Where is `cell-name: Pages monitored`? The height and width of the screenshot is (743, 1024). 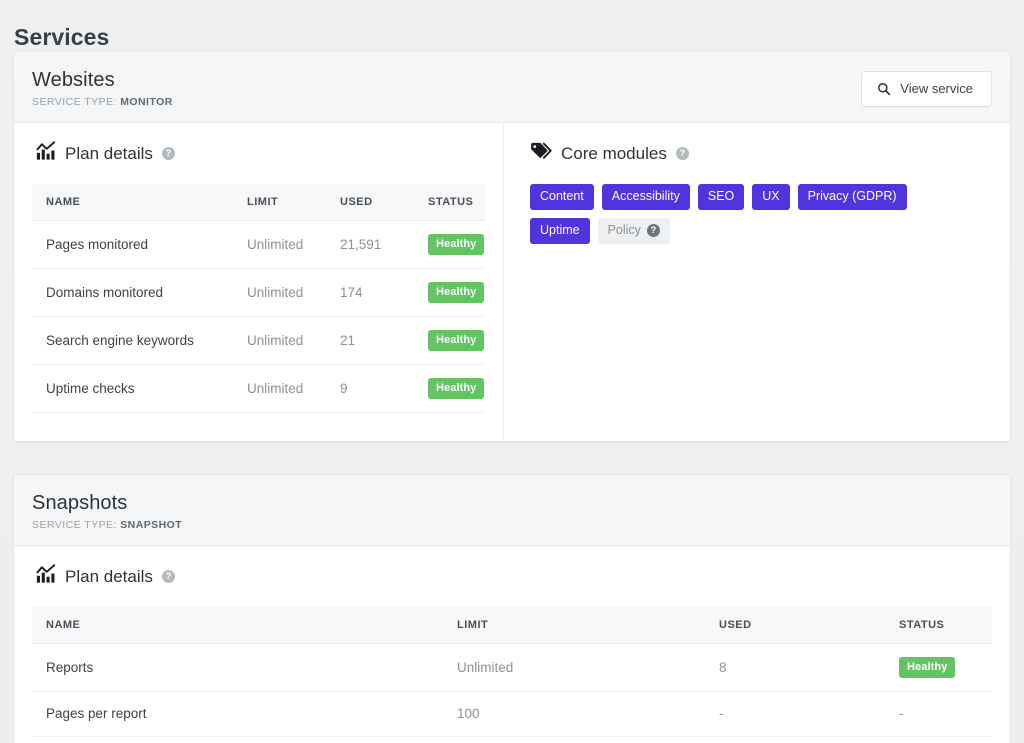
cell-name: Pages monitored is located at coordinates (139, 244).